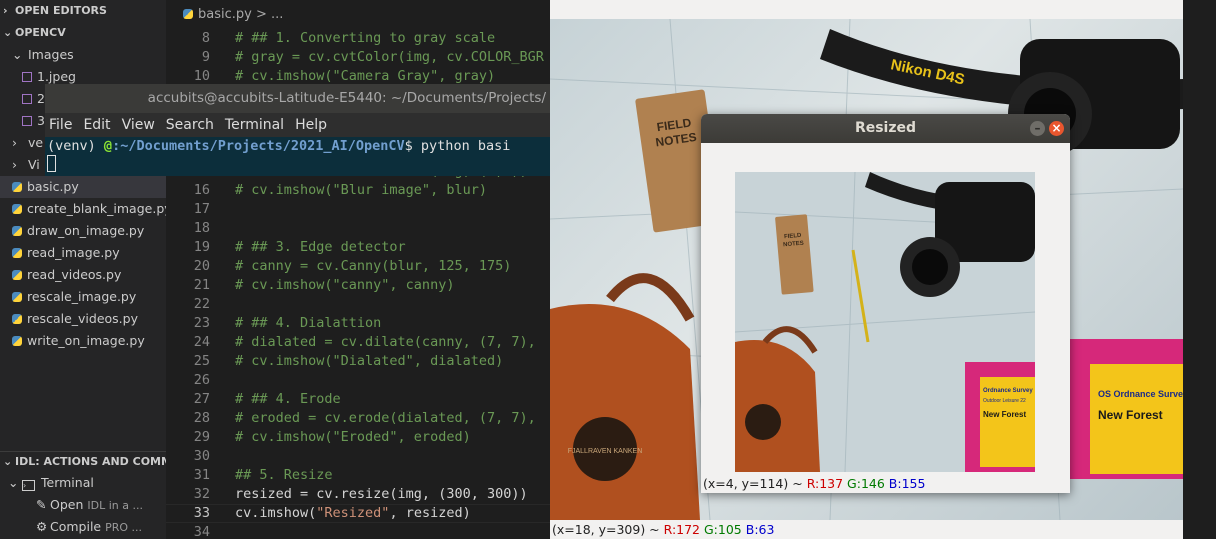  I want to click on file-rescale-image: rescale_image.py, so click(83, 297).